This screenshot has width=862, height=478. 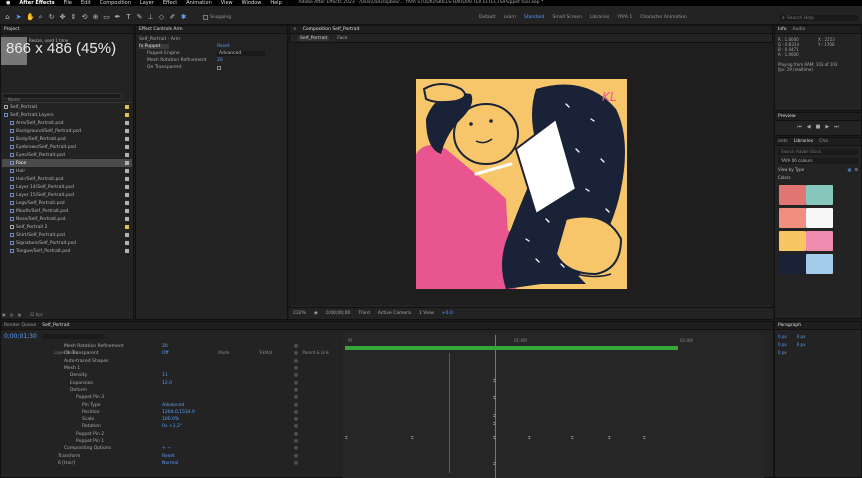 What do you see at coordinates (299, 313) in the screenshot?
I see `magnification-dropdown: 232%` at bounding box center [299, 313].